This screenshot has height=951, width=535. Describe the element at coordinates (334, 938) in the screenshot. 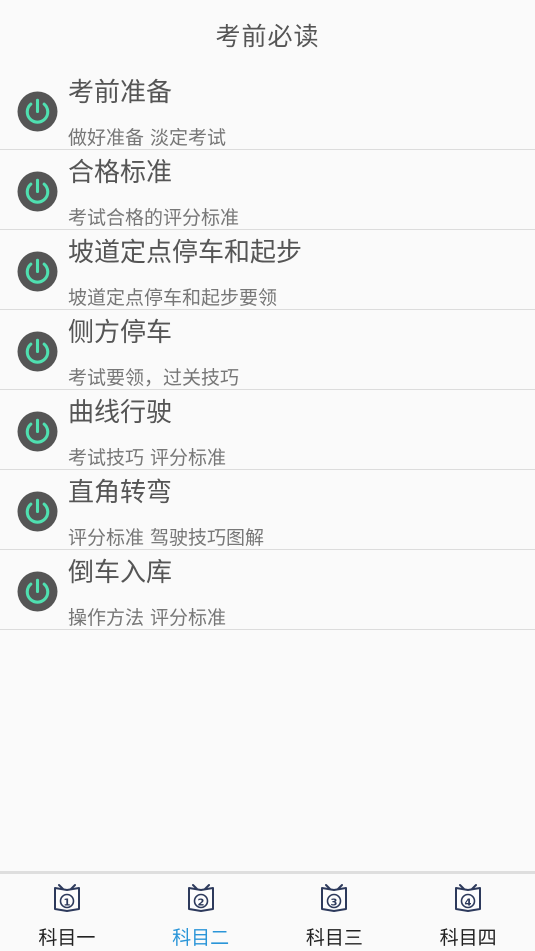

I see `tab-label: 科目三` at that location.